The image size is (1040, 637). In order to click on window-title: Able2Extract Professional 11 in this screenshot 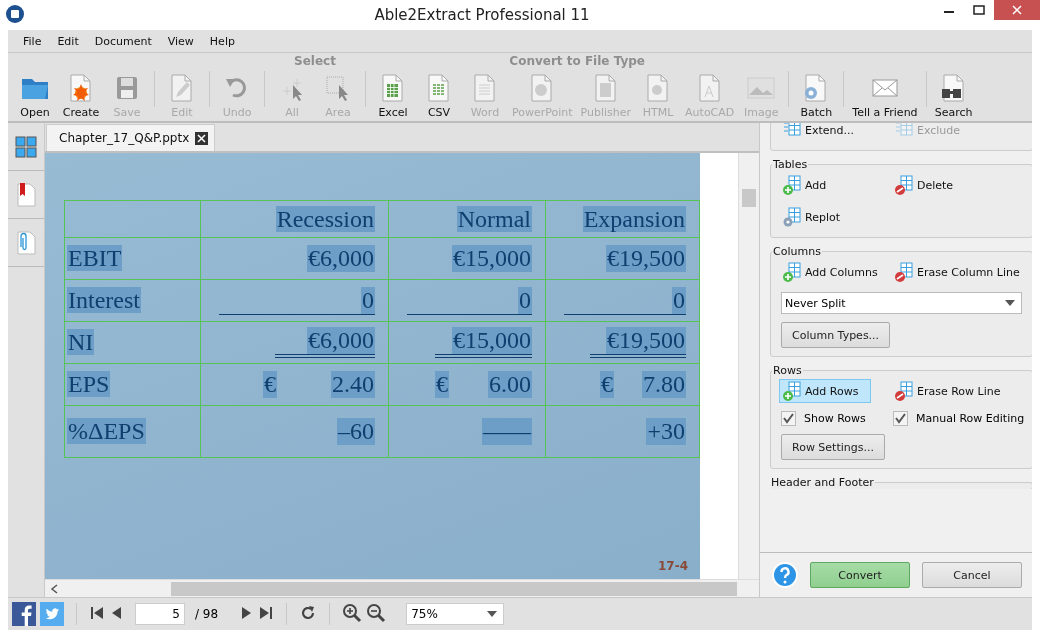, I will do `click(482, 15)`.